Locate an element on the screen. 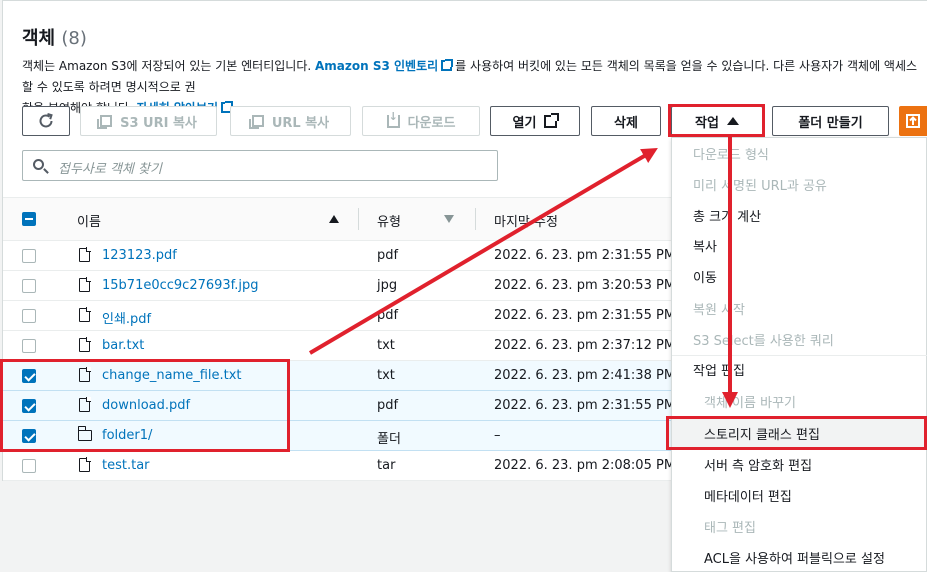 The height and width of the screenshot is (572, 927). copy-url-button: URL 복사 is located at coordinates (290, 121).